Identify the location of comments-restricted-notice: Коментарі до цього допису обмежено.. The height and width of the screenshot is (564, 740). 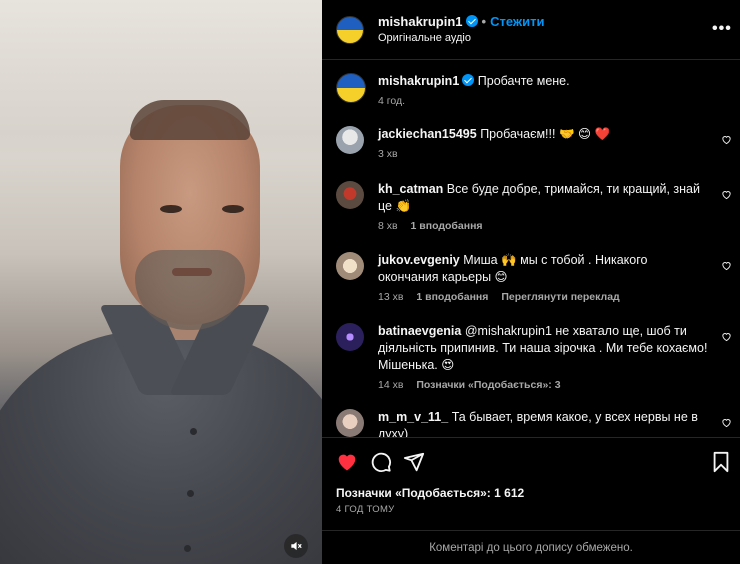
(531, 547).